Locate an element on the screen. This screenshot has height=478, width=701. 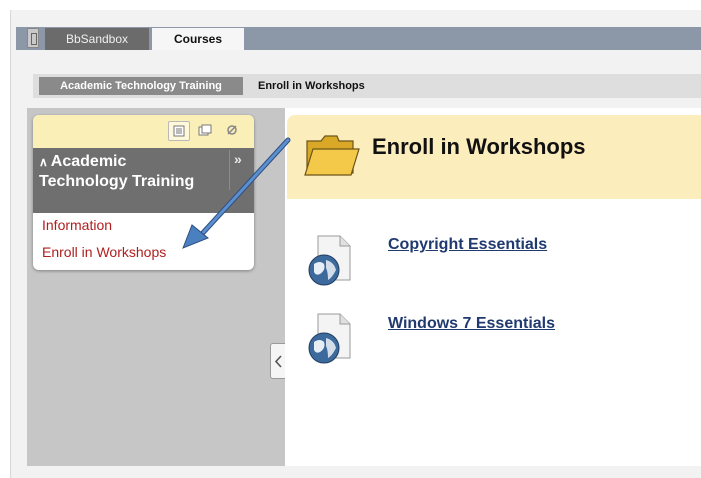
content-item-windows-7-essentials: Windows 7 Essentials is located at coordinates (471, 324).